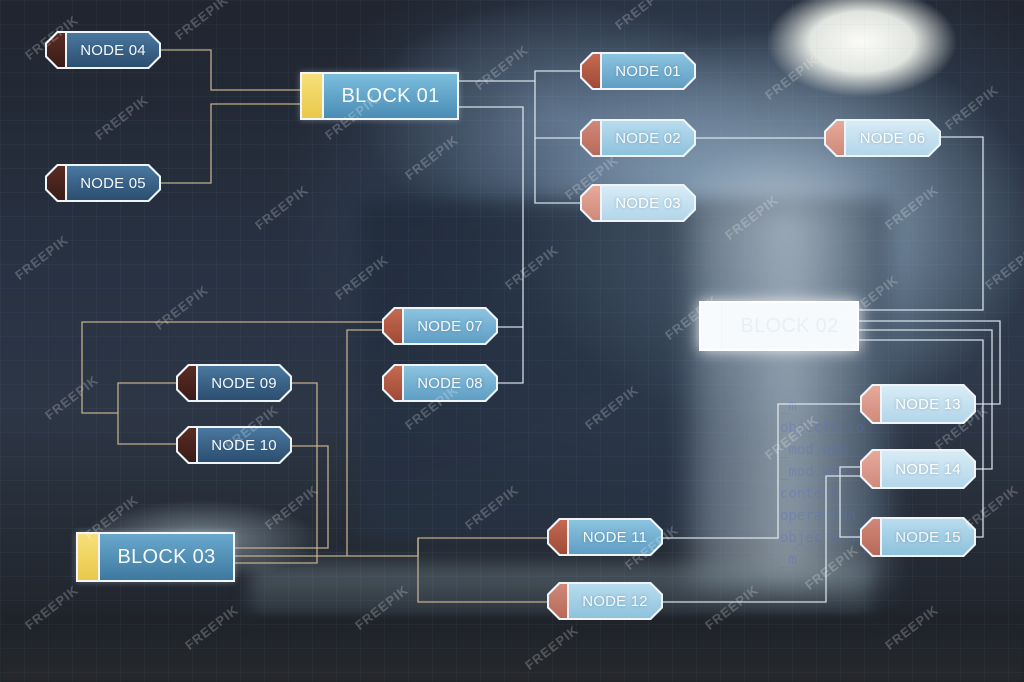 Image resolution: width=1024 pixels, height=682 pixels. I want to click on block-label: BLOCK 01, so click(390, 96).